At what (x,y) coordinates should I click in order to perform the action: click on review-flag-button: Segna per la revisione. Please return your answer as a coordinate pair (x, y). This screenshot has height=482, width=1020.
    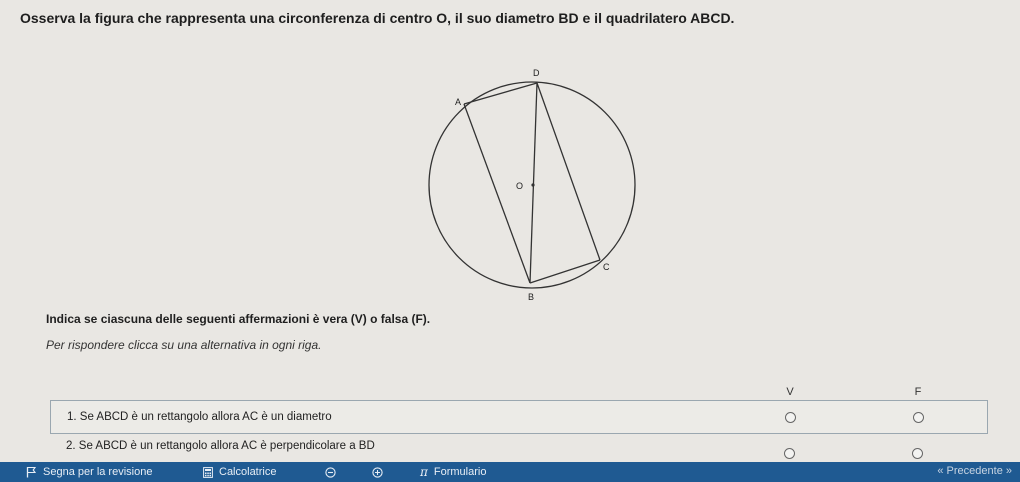
    Looking at the image, I should click on (89, 472).